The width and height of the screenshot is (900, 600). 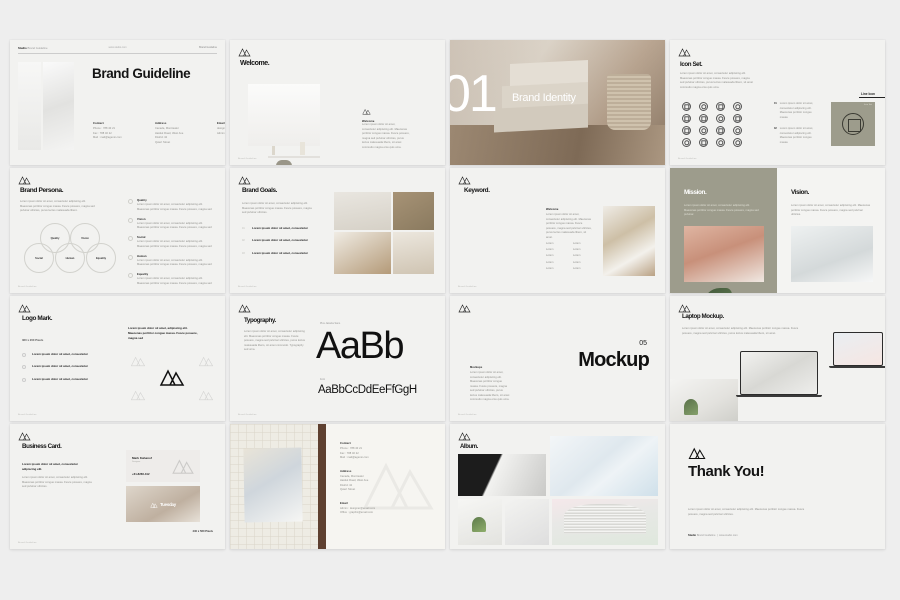 I want to click on note-number: 01, so click(x=775, y=103).